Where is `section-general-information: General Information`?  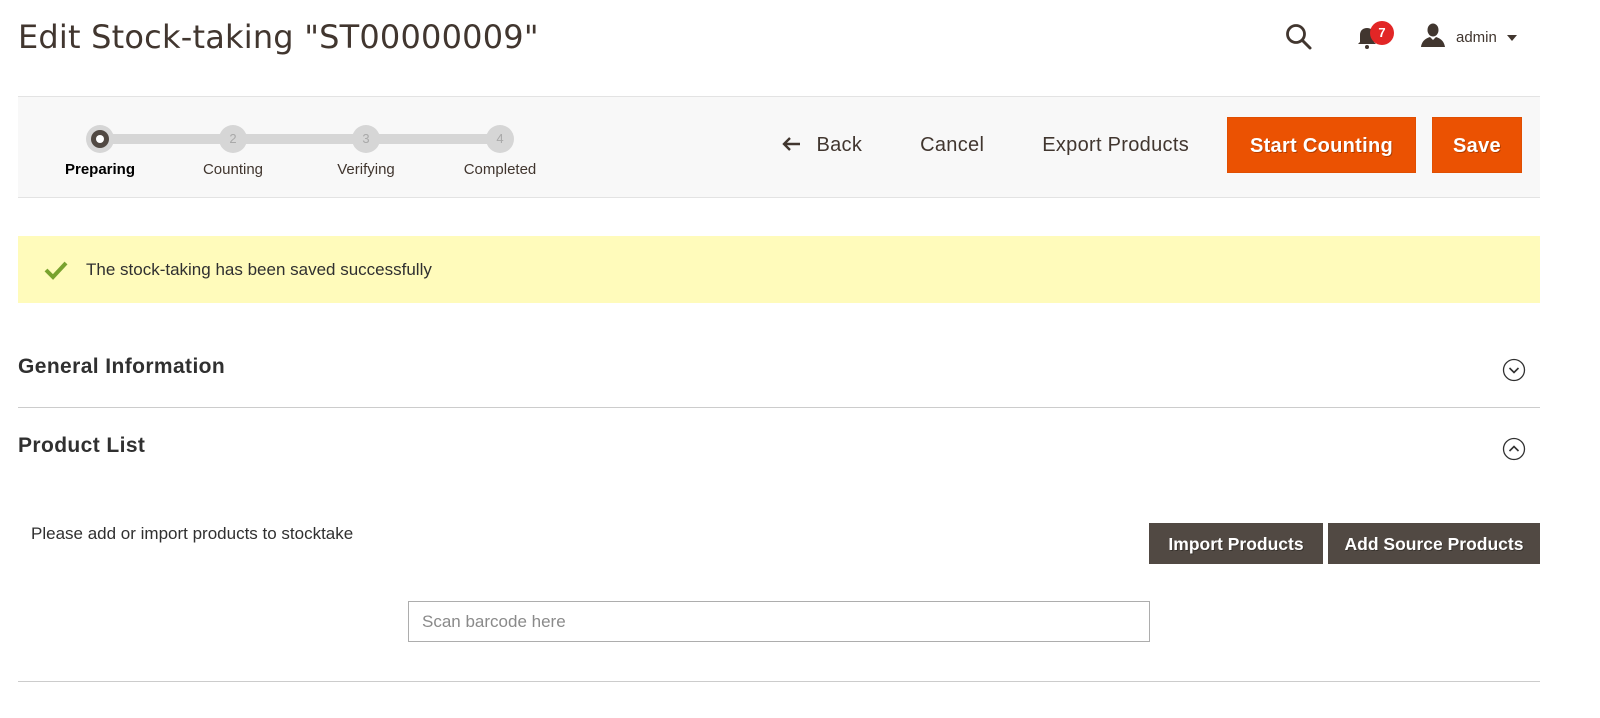
section-general-information: General Information is located at coordinates (779, 373).